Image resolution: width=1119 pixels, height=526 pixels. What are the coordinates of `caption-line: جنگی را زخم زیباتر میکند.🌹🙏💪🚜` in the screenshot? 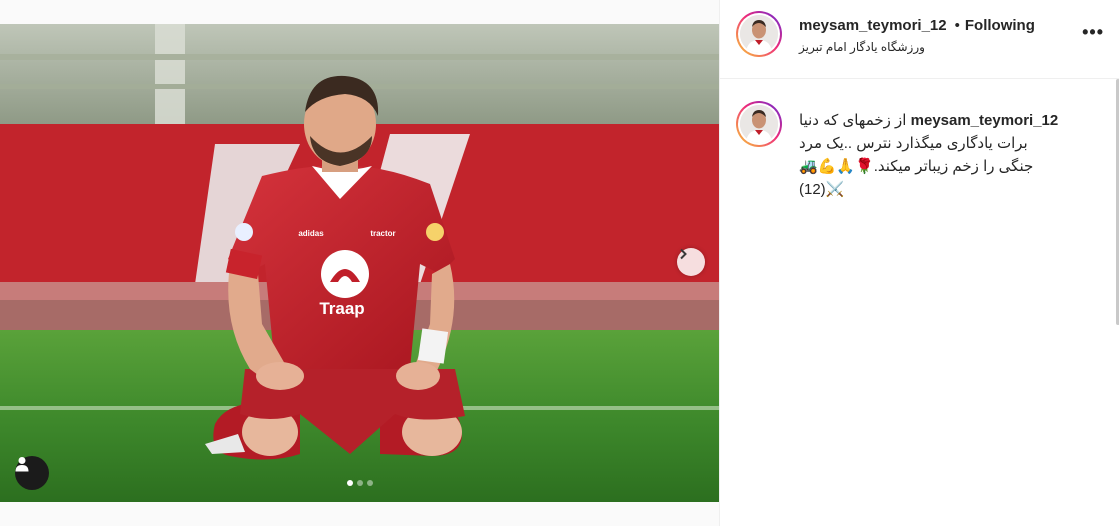 It's located at (916, 166).